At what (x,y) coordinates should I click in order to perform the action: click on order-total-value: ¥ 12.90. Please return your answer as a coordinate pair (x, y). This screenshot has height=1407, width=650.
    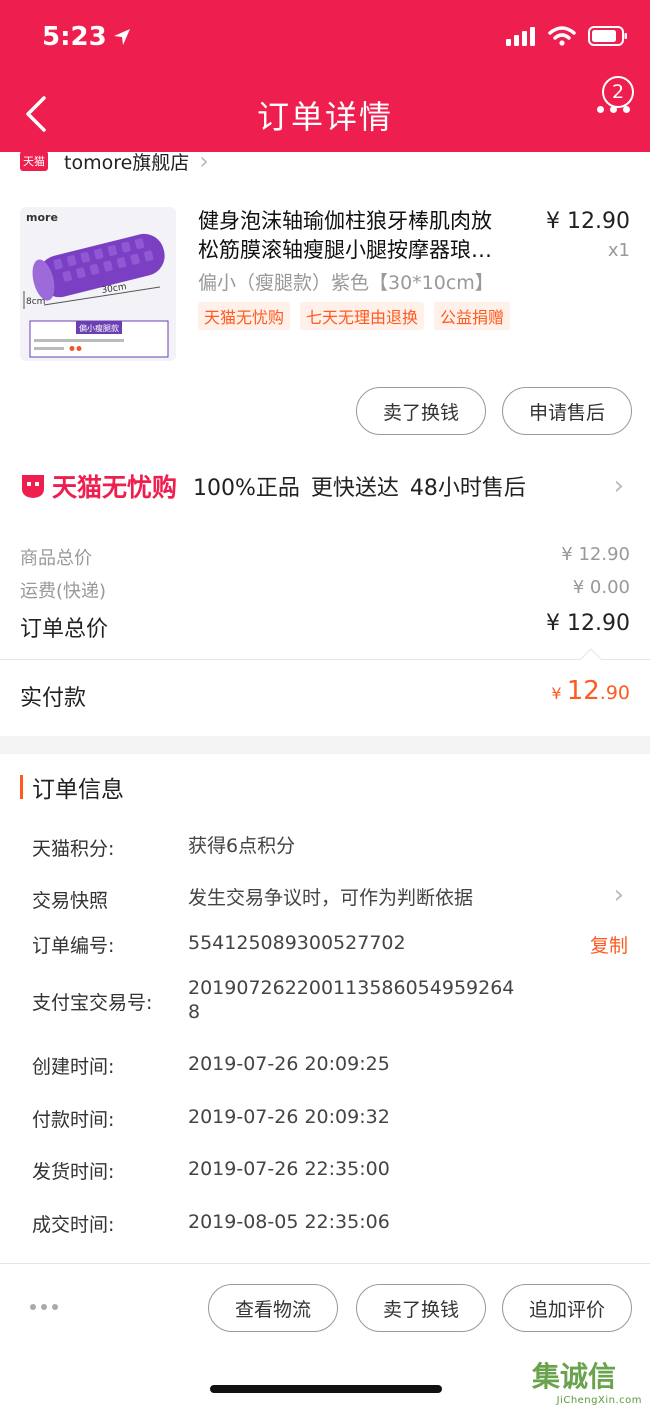
    Looking at the image, I should click on (588, 623).